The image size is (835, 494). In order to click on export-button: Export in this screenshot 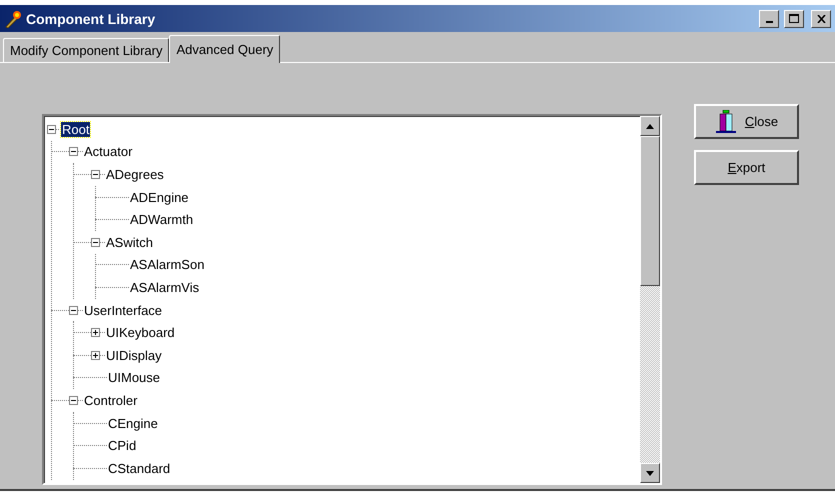, I will do `click(746, 167)`.